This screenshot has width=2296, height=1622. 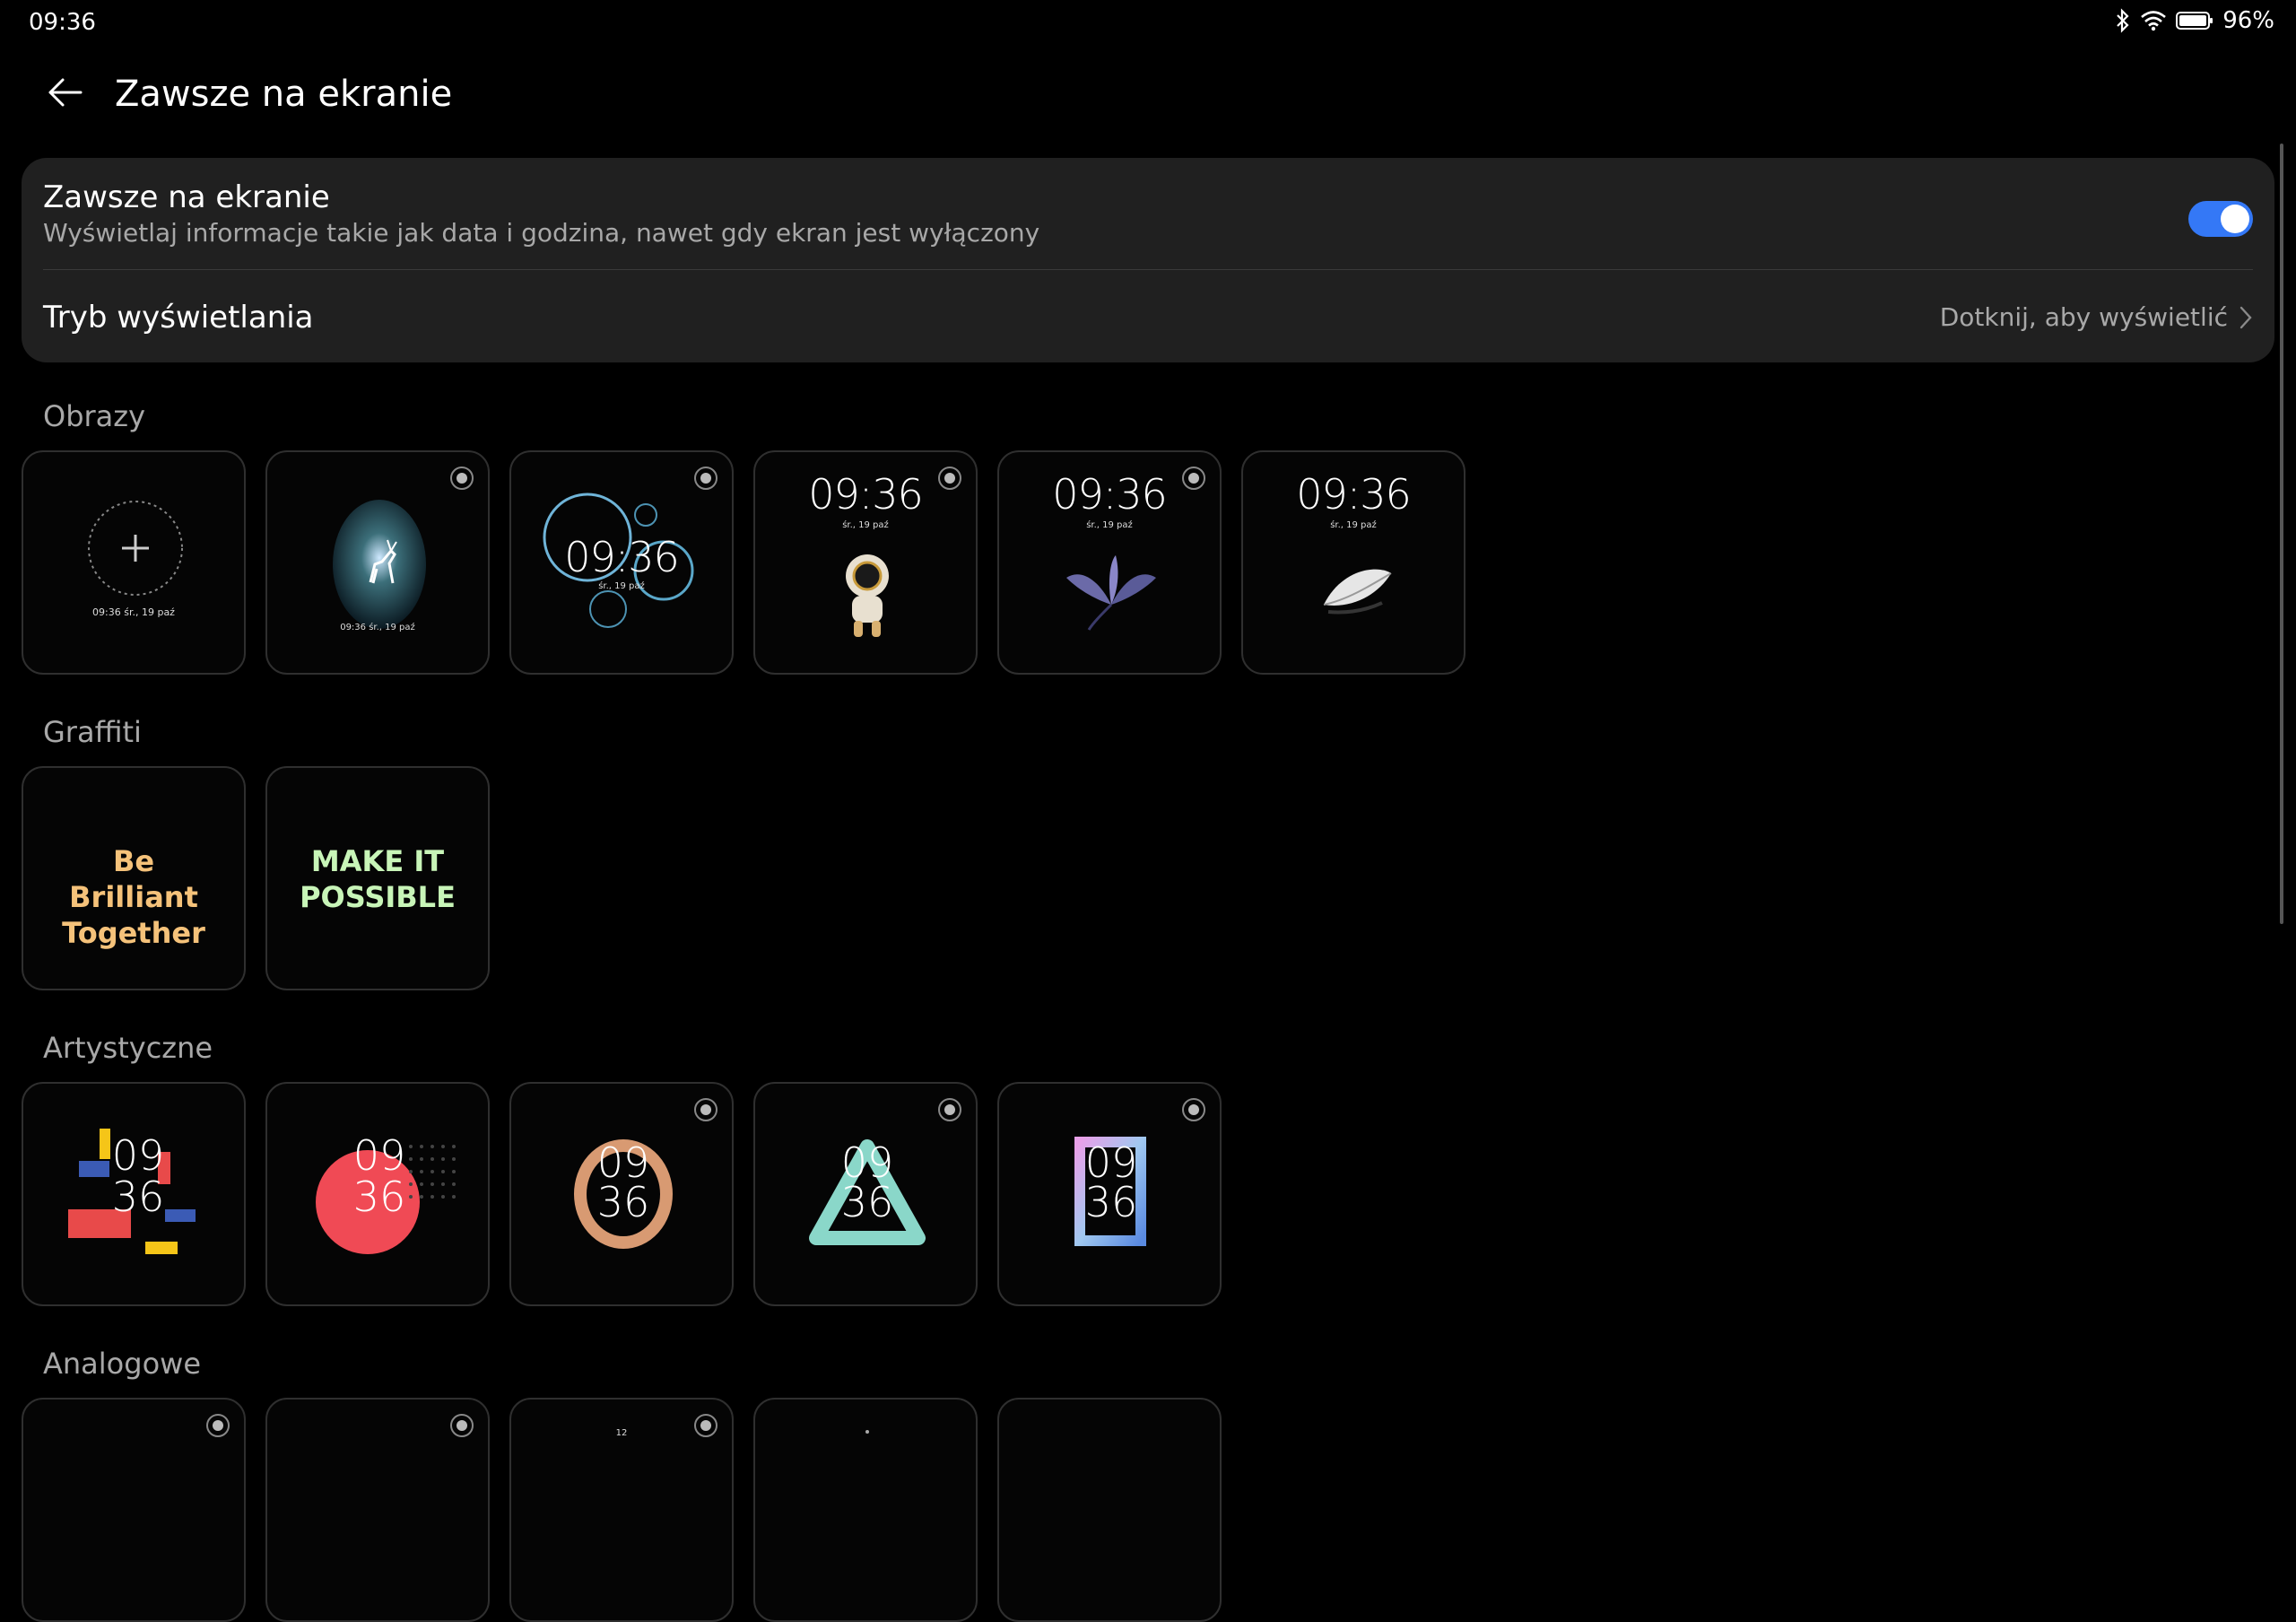 What do you see at coordinates (867, 1202) in the screenshot?
I see `triangle-minute: 36` at bounding box center [867, 1202].